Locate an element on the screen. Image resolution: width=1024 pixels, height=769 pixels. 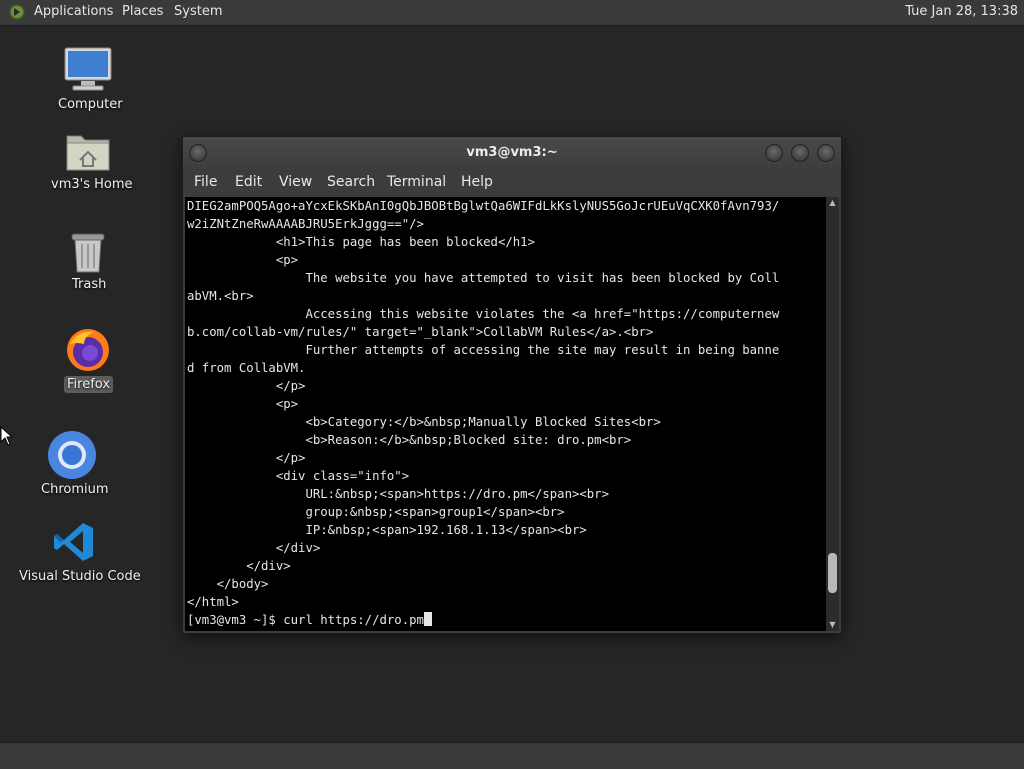
desktop-icon-label: Visual Studio Code is located at coordinates (80, 576).